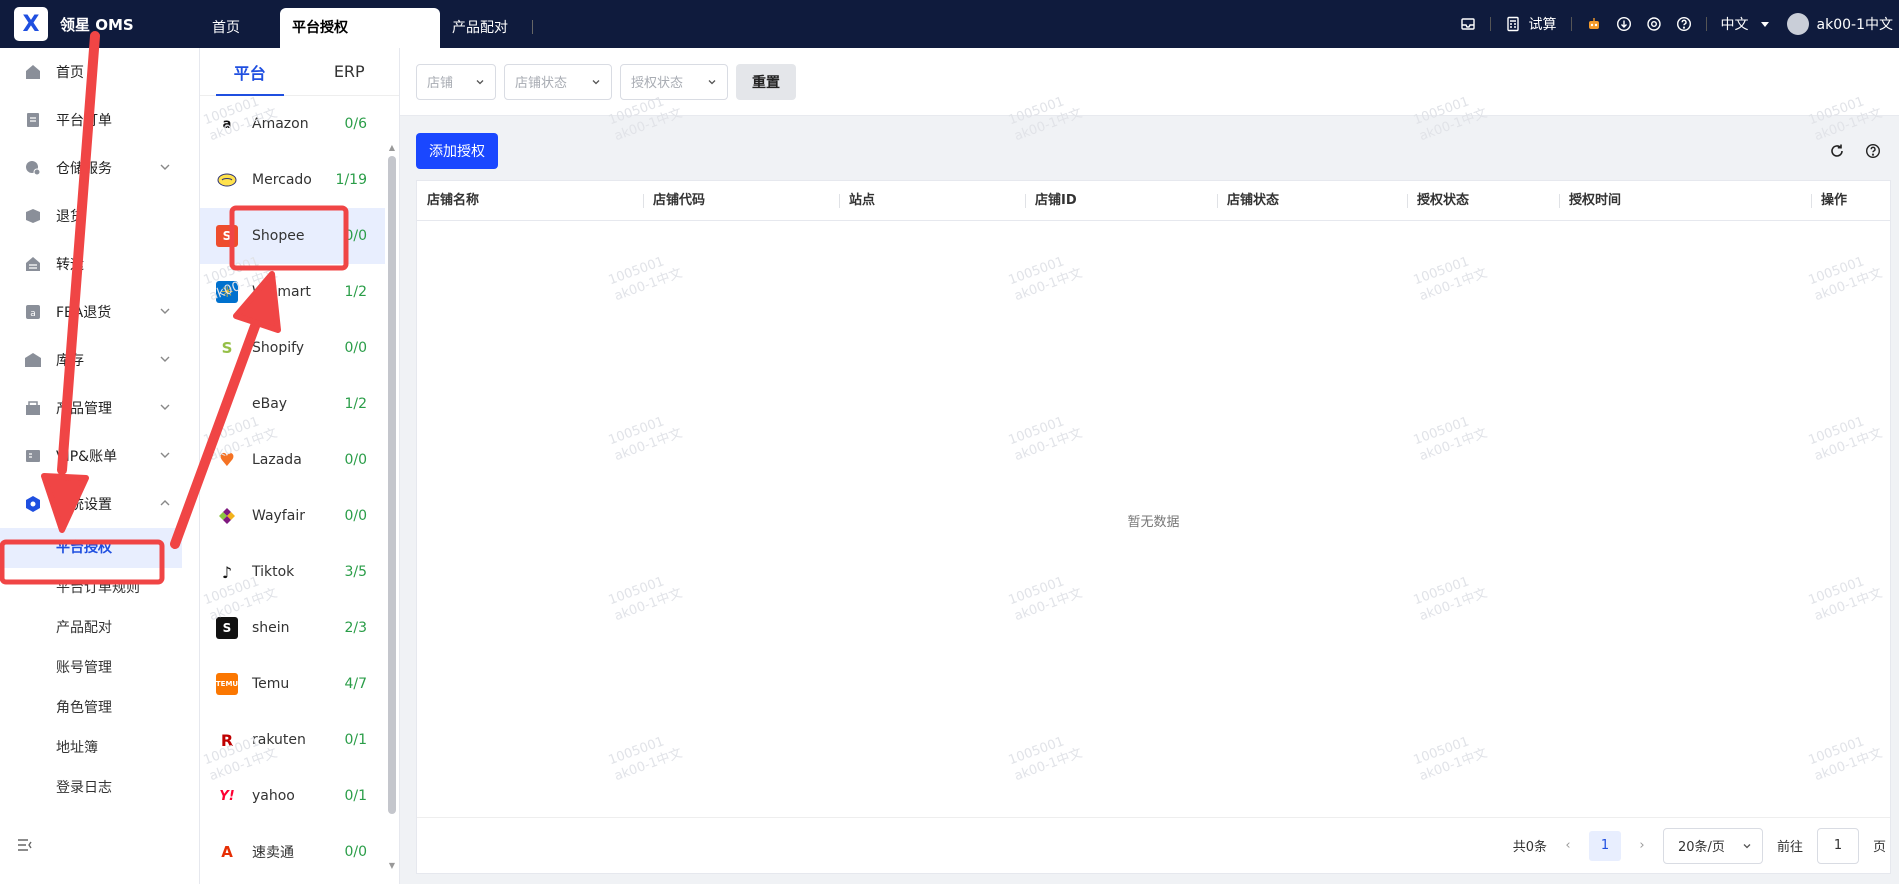  Describe the element at coordinates (278, 348) in the screenshot. I see `platform-name: Shopify` at that location.